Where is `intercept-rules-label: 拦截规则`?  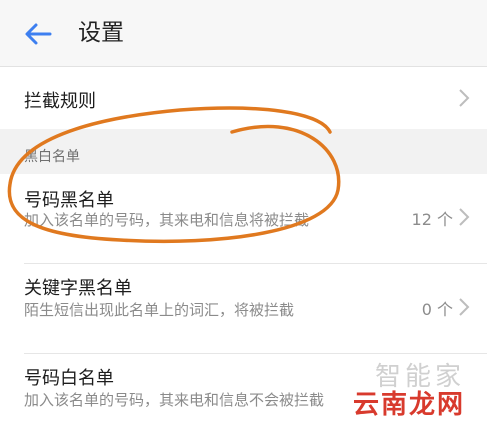 intercept-rules-label: 拦截规则 is located at coordinates (60, 101).